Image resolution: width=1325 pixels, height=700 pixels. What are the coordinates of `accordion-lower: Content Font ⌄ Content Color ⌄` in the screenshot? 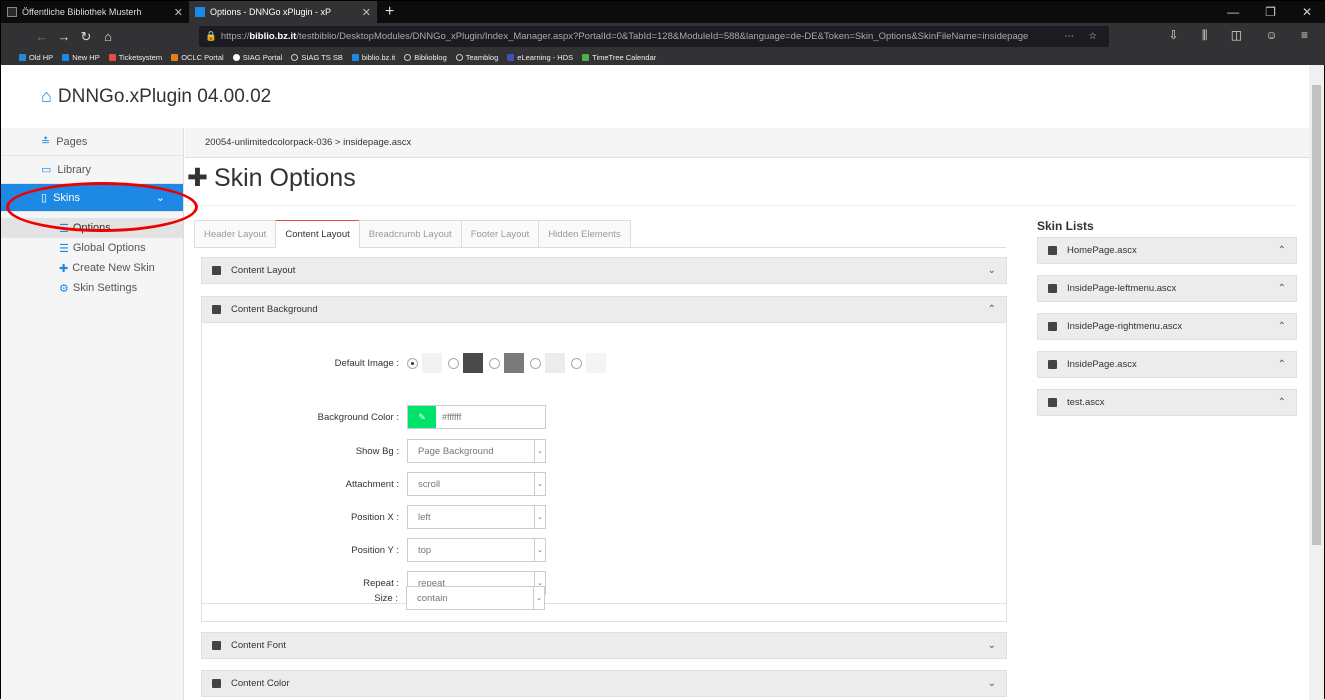 It's located at (604, 664).